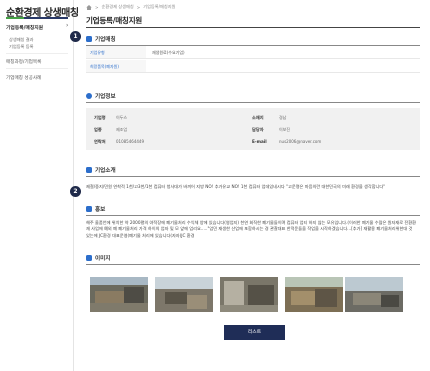 This screenshot has height=371, width=430. I want to click on section-heading-intro: 기업소개, so click(101, 170).